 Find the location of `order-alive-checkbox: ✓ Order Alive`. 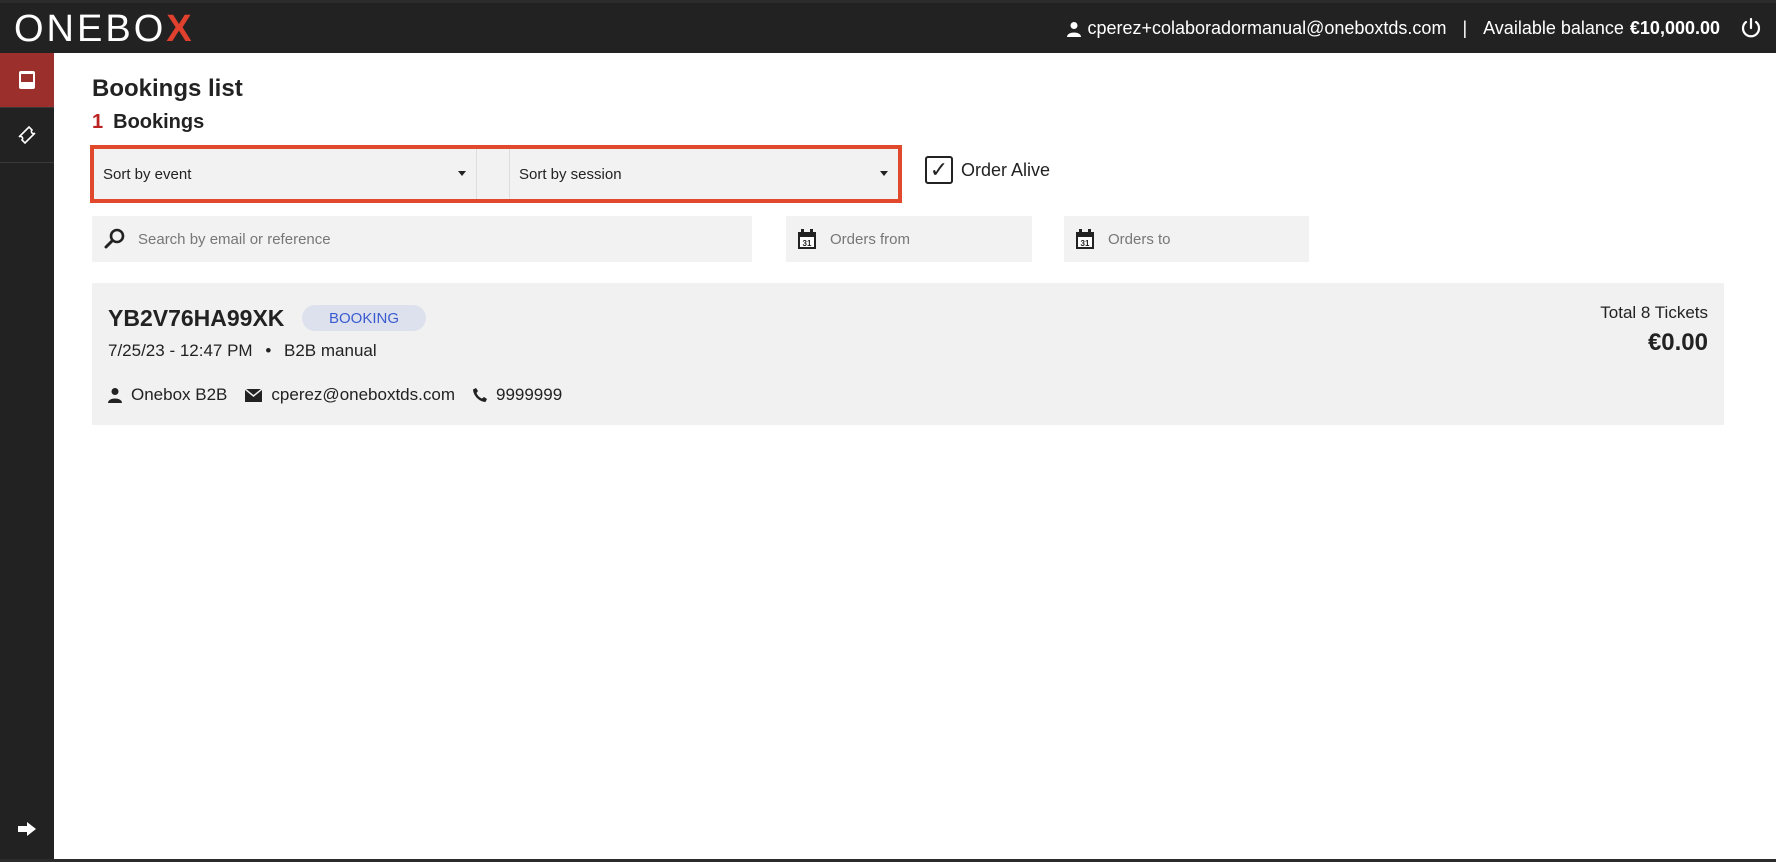

order-alive-checkbox: ✓ Order Alive is located at coordinates (987, 170).